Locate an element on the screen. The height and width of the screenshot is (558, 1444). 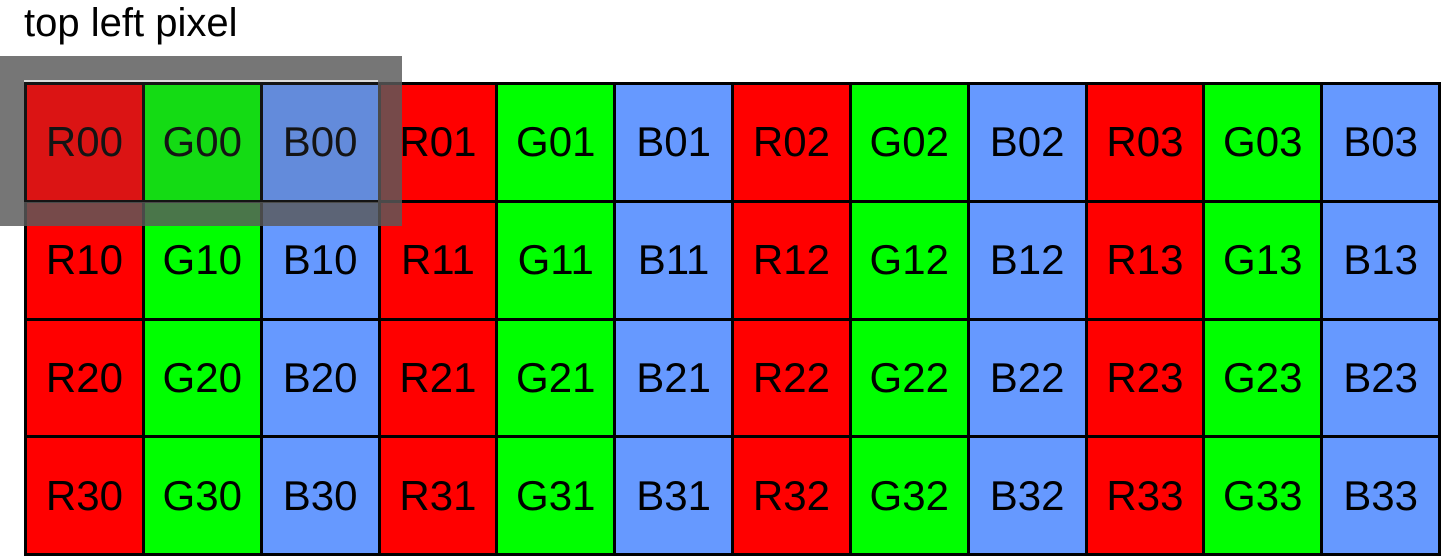
channel-cell-g13: G13 is located at coordinates (1263, 260).